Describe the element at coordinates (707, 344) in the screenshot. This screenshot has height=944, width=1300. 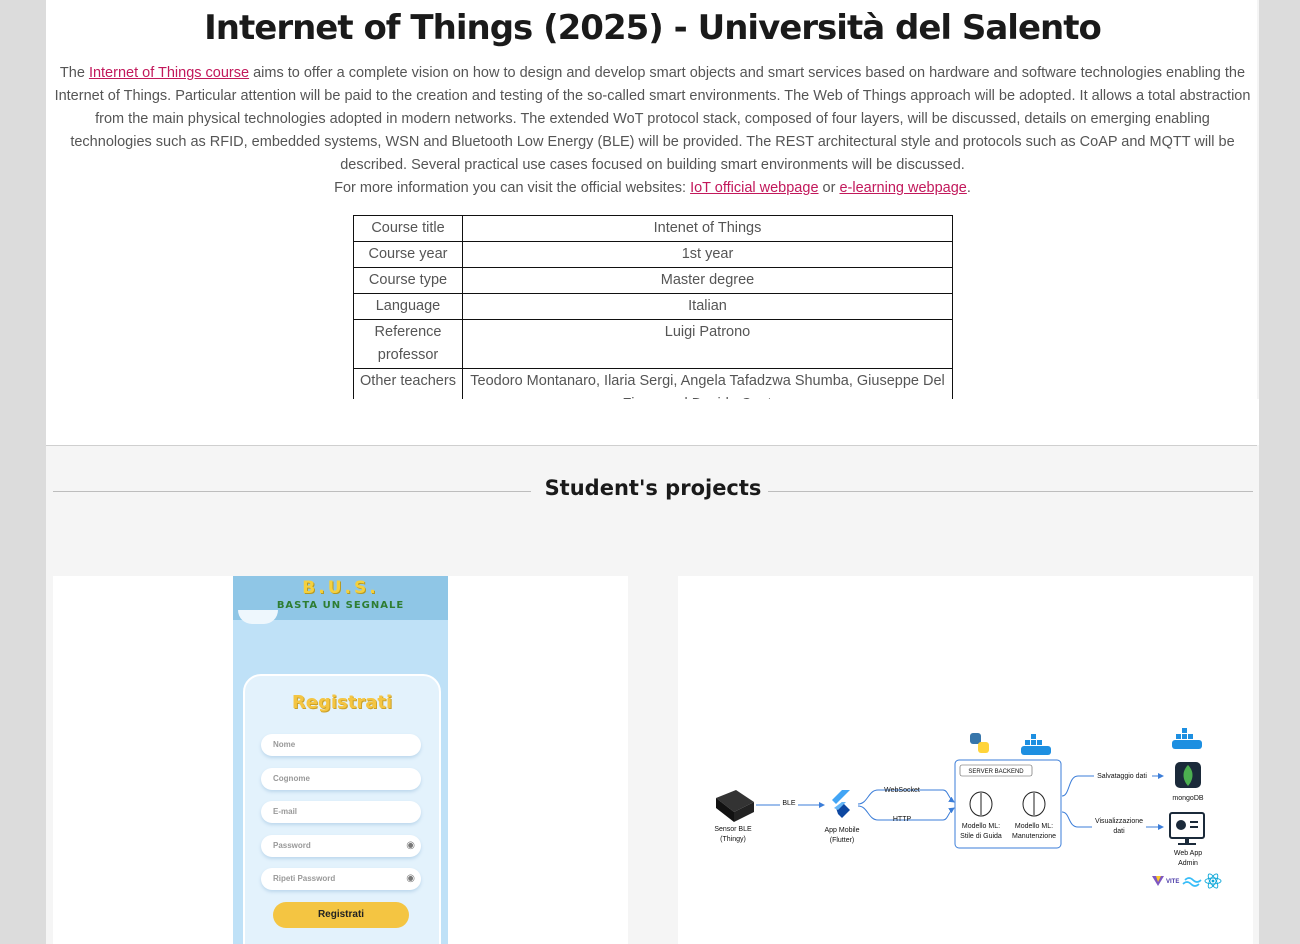
I see `table-value: Luigi Patrono` at that location.